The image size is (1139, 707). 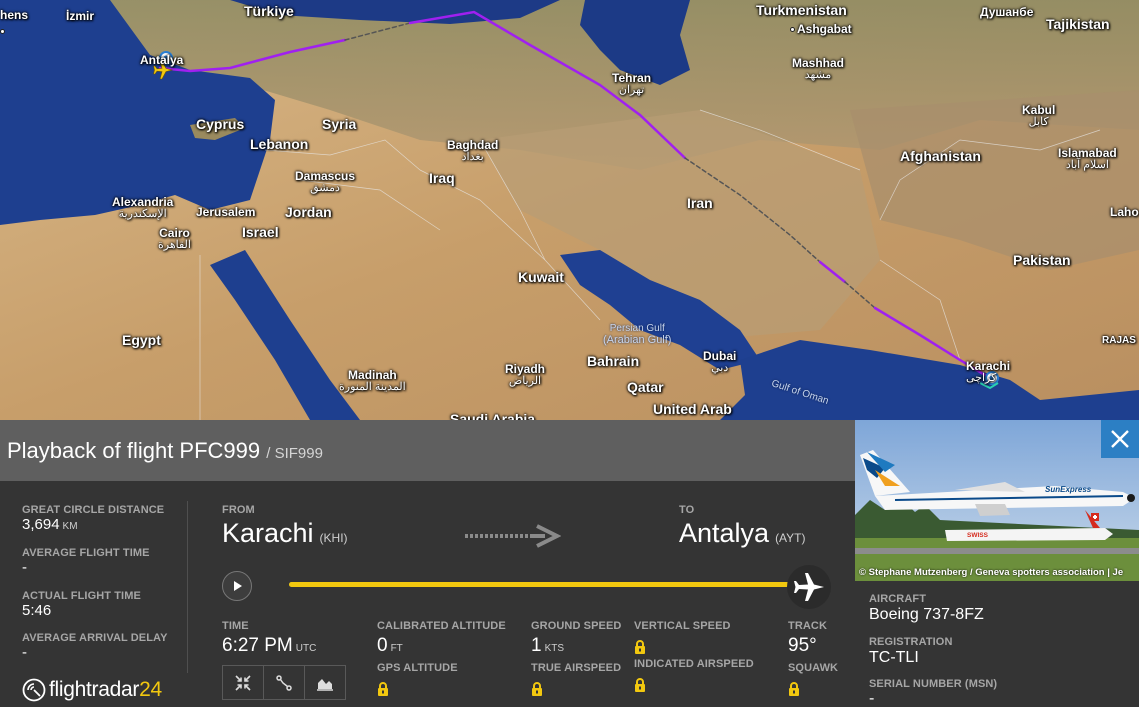 I want to click on registration-label: REGISTRATION, so click(x=911, y=642).